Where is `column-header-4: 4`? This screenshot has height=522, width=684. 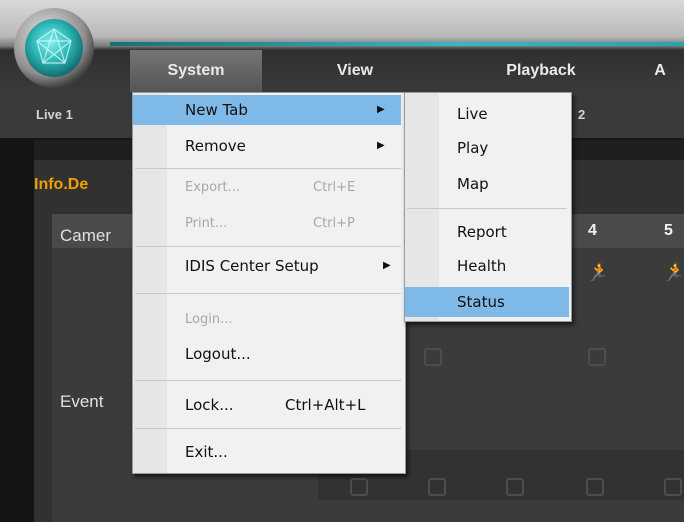
column-header-4: 4 is located at coordinates (592, 230).